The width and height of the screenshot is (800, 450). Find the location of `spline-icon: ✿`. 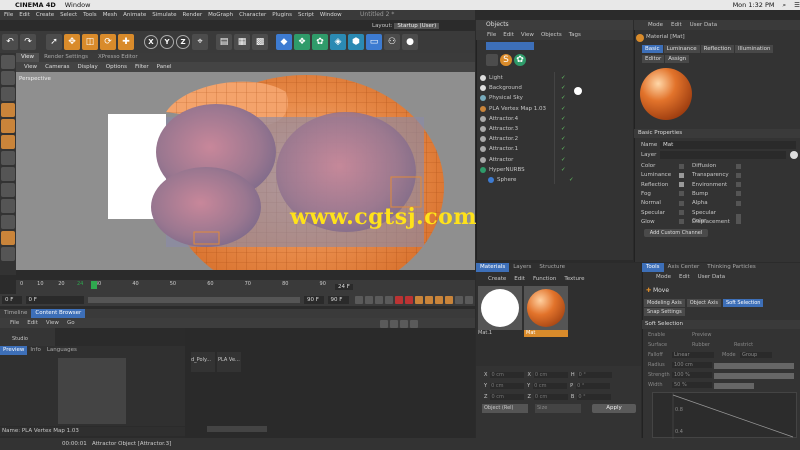

spline-icon: ✿ is located at coordinates (320, 42).